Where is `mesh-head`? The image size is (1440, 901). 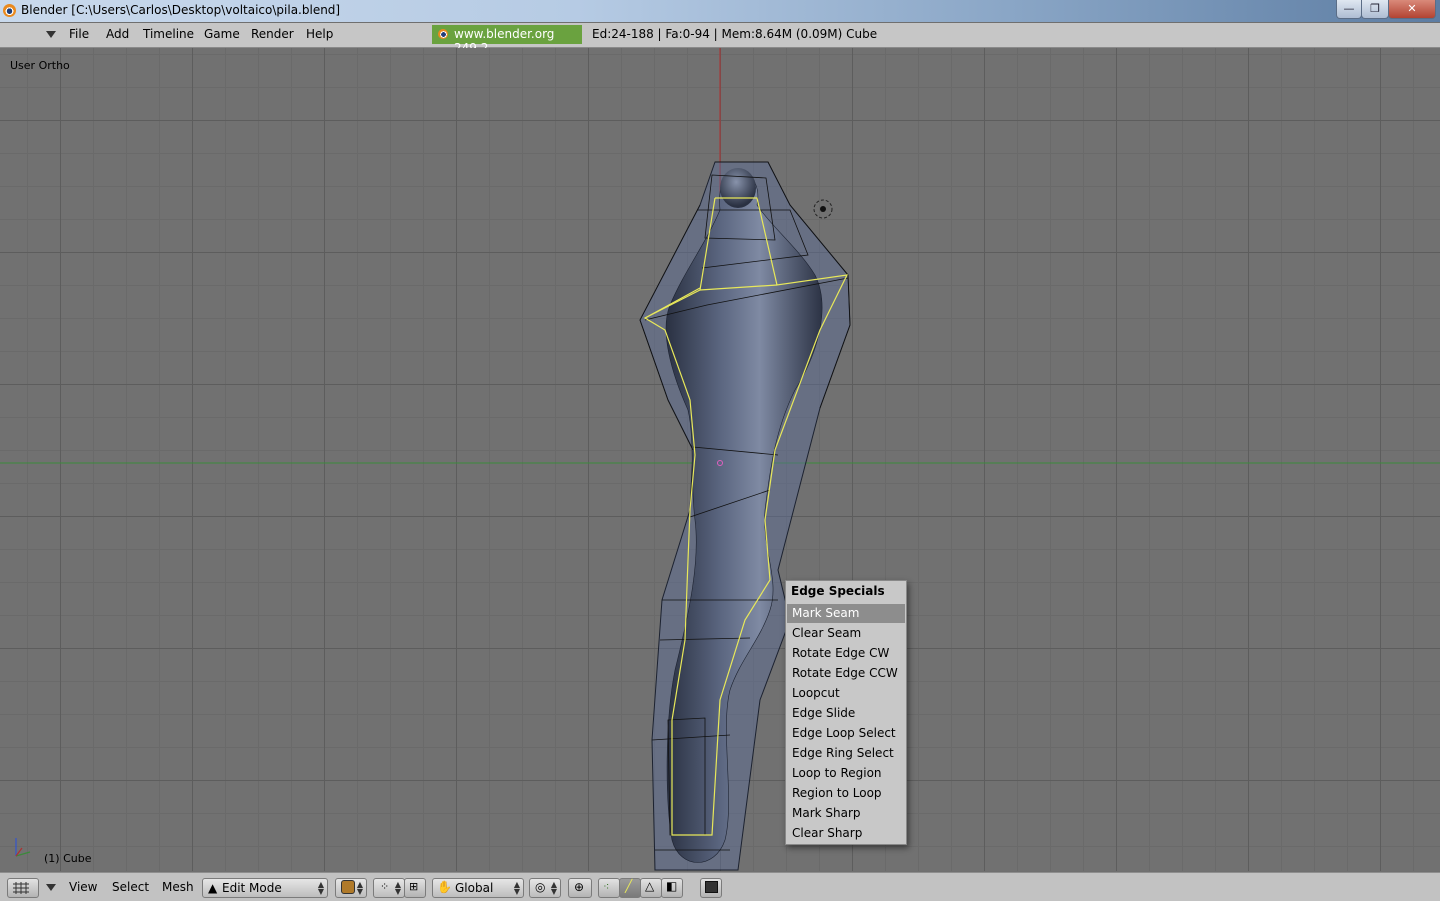
mesh-head is located at coordinates (738, 188).